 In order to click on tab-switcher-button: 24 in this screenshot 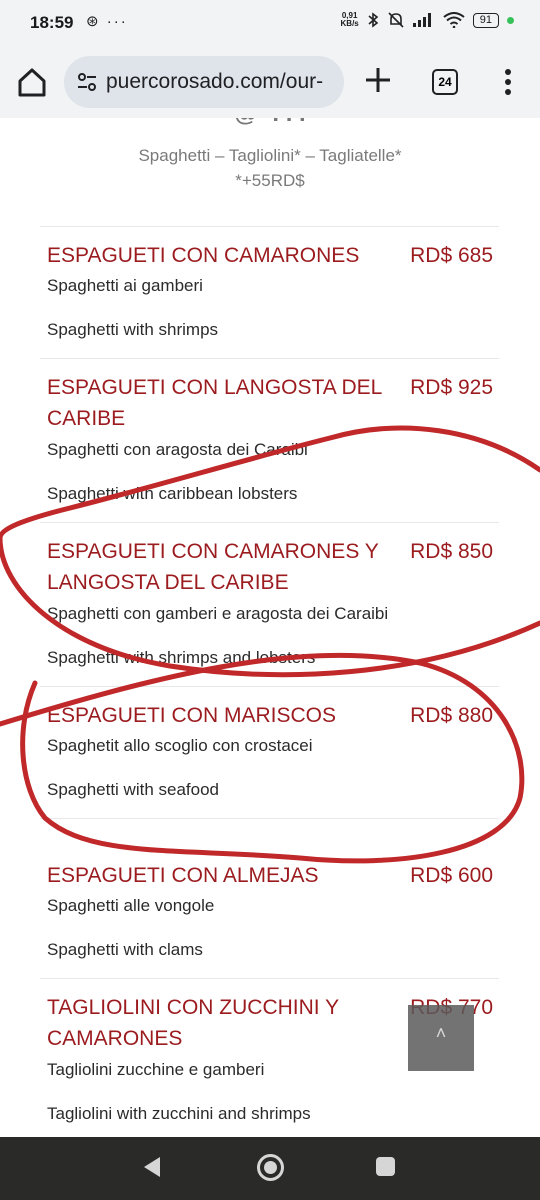, I will do `click(445, 82)`.